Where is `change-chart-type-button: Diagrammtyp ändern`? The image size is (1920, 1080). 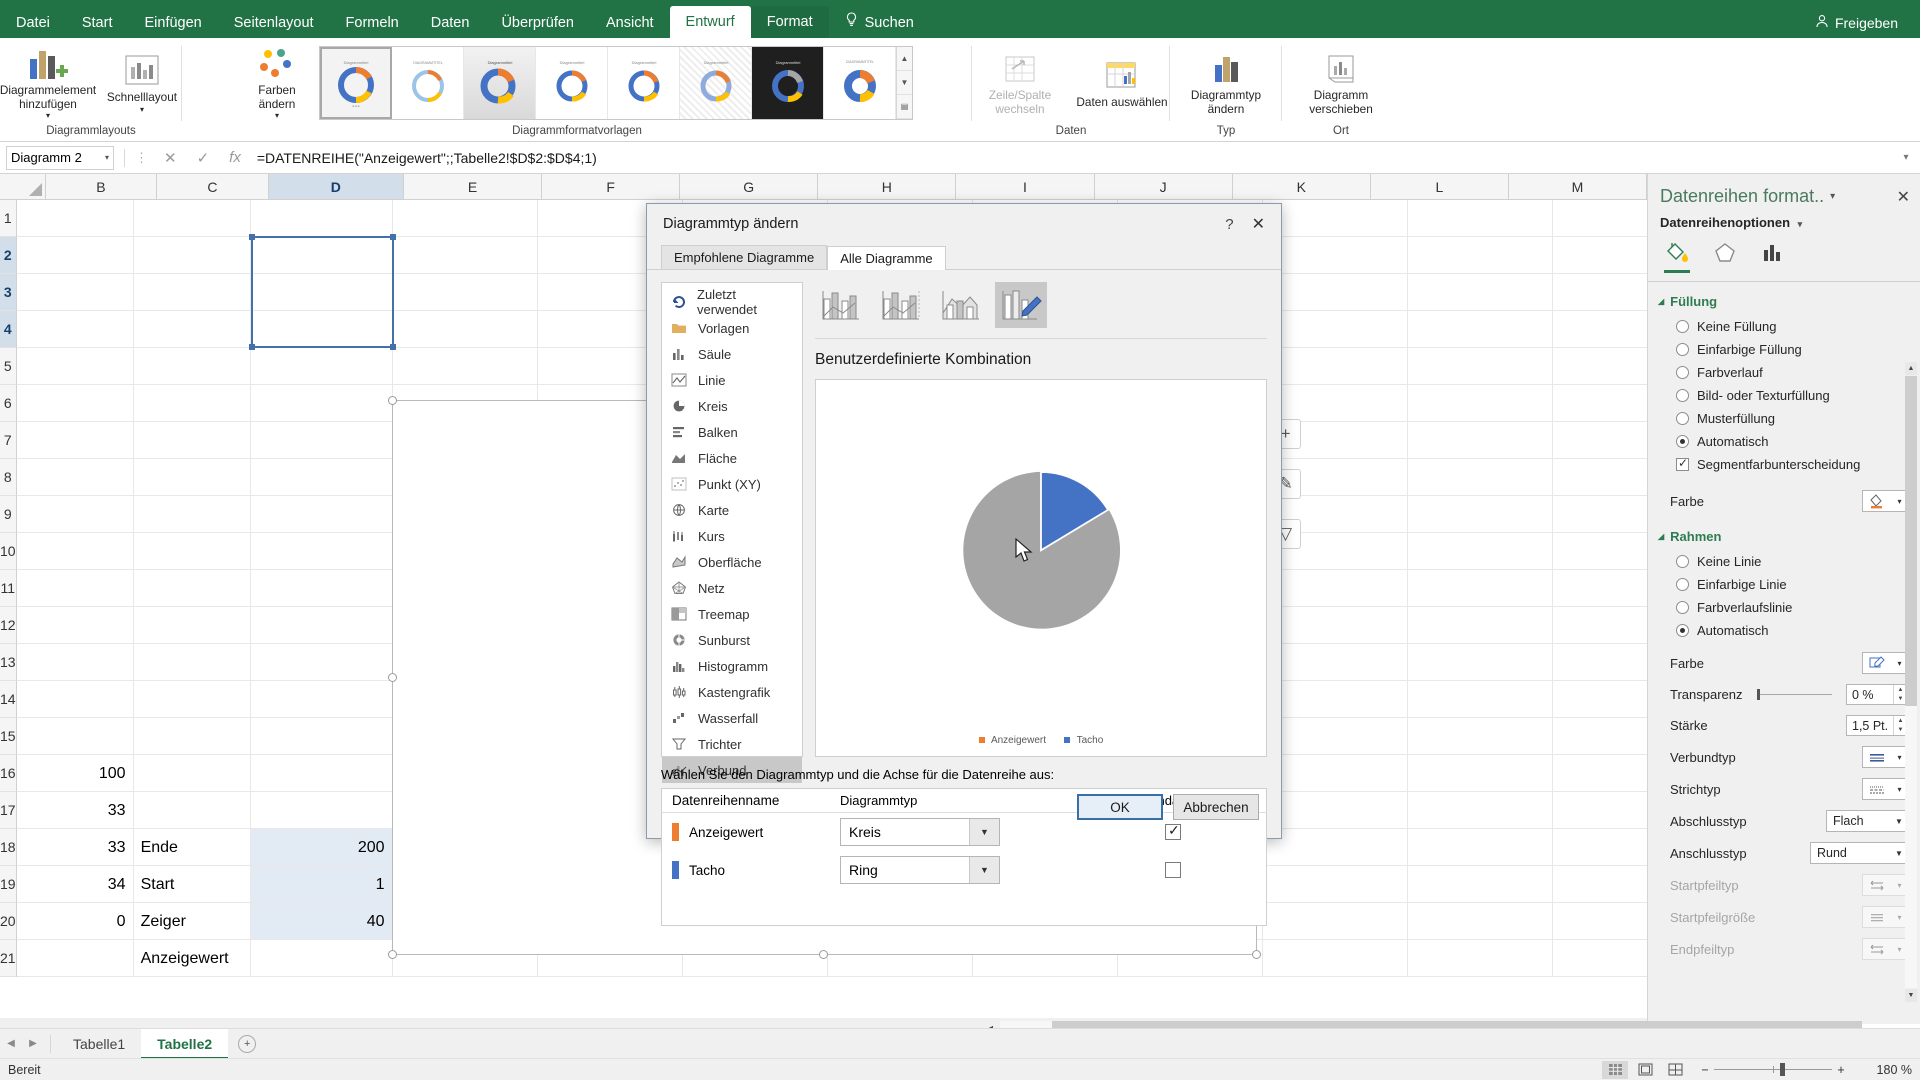
change-chart-type-button: Diagrammtyp ändern is located at coordinates (1226, 82).